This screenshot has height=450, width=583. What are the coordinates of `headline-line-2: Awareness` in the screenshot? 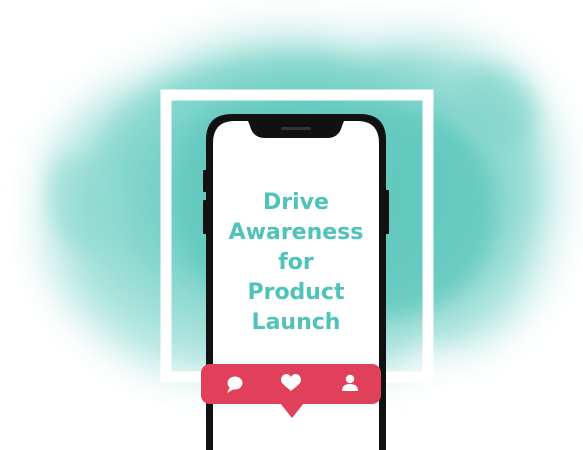 It's located at (296, 232).